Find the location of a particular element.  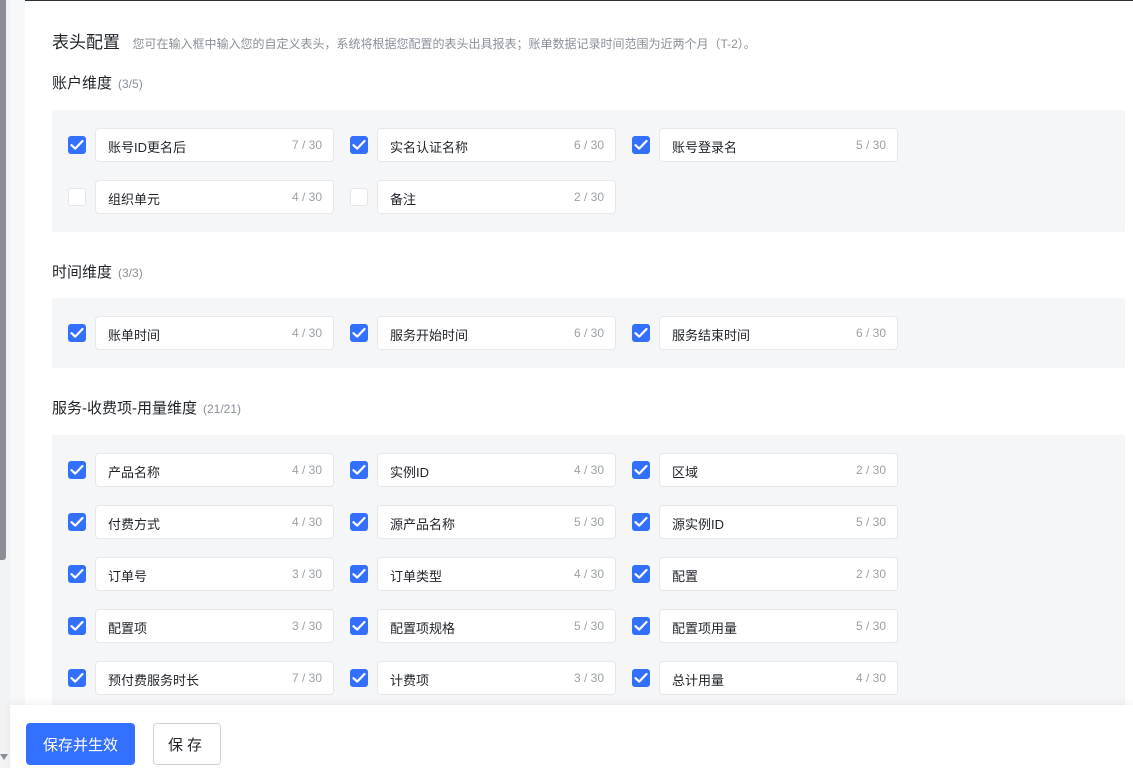

field-name-value: 配置项规格 is located at coordinates (423, 628).